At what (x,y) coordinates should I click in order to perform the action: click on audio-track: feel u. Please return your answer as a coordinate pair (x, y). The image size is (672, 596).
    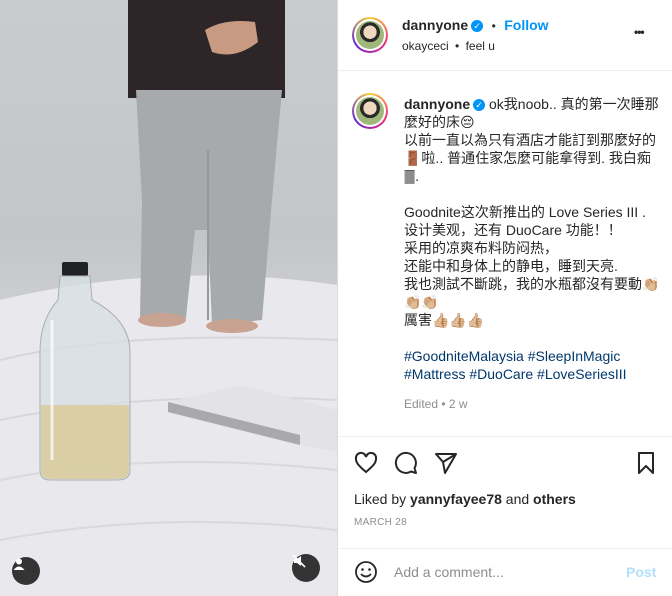
    Looking at the image, I should click on (480, 46).